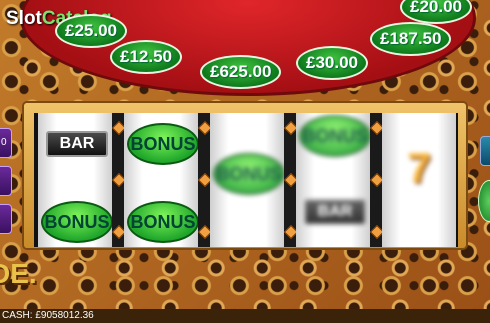 Image resolution: width=490 pixels, height=323 pixels. What do you see at coordinates (18, 273) in the screenshot?
I see `game-logo: DE.` at bounding box center [18, 273].